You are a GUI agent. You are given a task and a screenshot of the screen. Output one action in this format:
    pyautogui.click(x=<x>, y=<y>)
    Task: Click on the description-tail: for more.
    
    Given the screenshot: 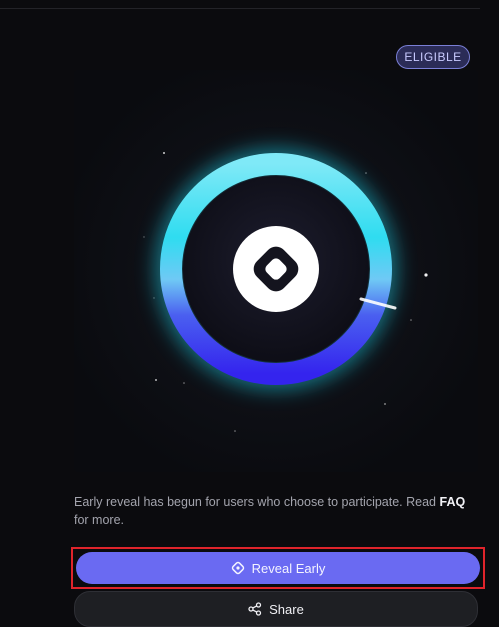 What is the action you would take?
    pyautogui.click(x=99, y=520)
    